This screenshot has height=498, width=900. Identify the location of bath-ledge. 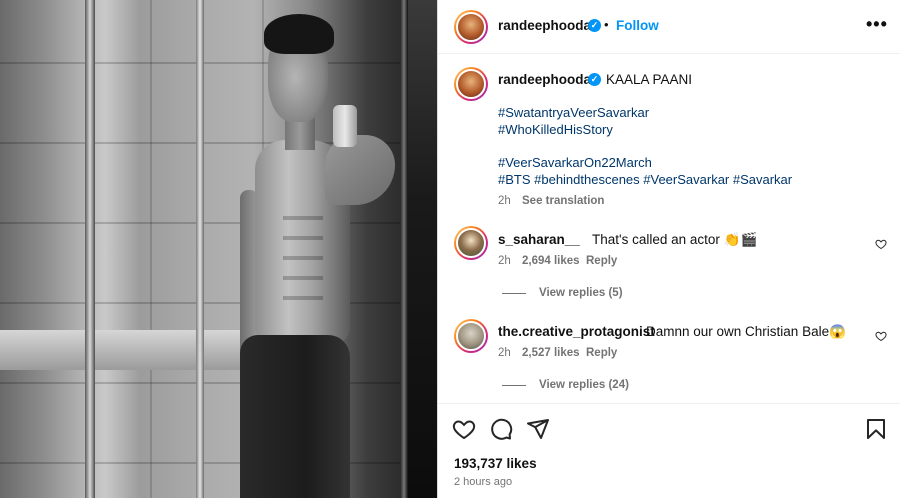
(120, 350).